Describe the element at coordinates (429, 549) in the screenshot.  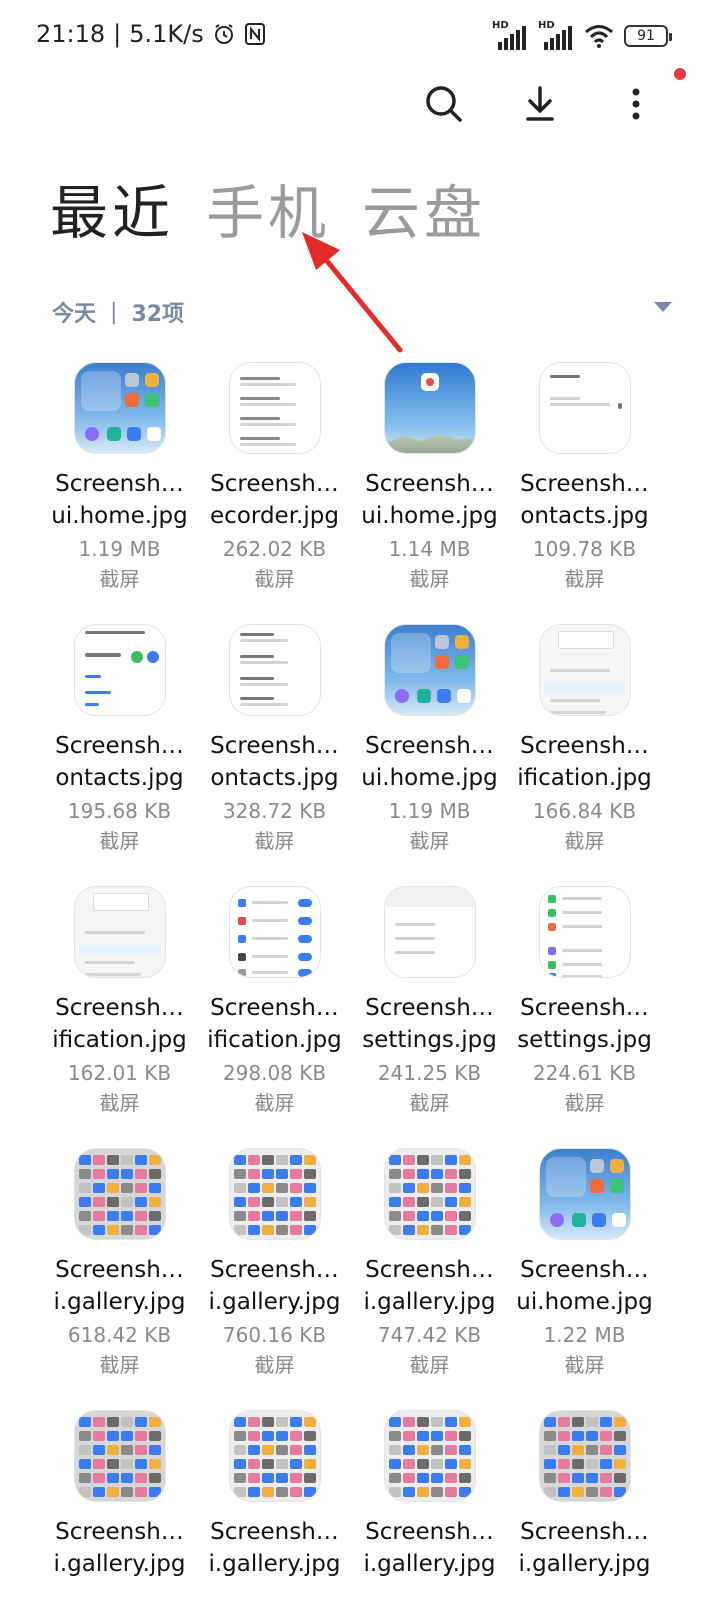
I see `file-size: 1.14 MB` at that location.